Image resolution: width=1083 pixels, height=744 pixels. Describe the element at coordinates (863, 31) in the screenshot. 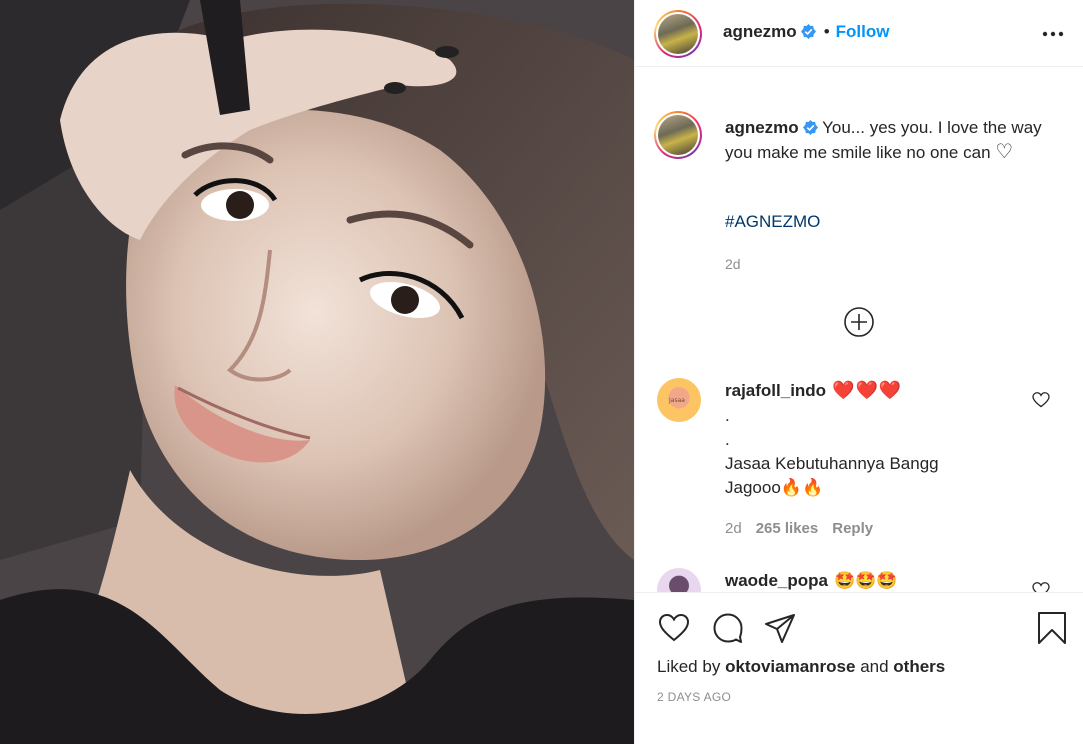

I see `follow-button: Follow` at that location.